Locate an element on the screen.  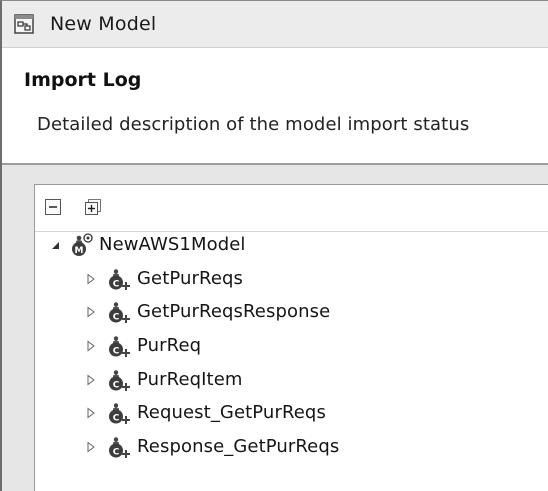
expand-all-icon is located at coordinates (93, 207).